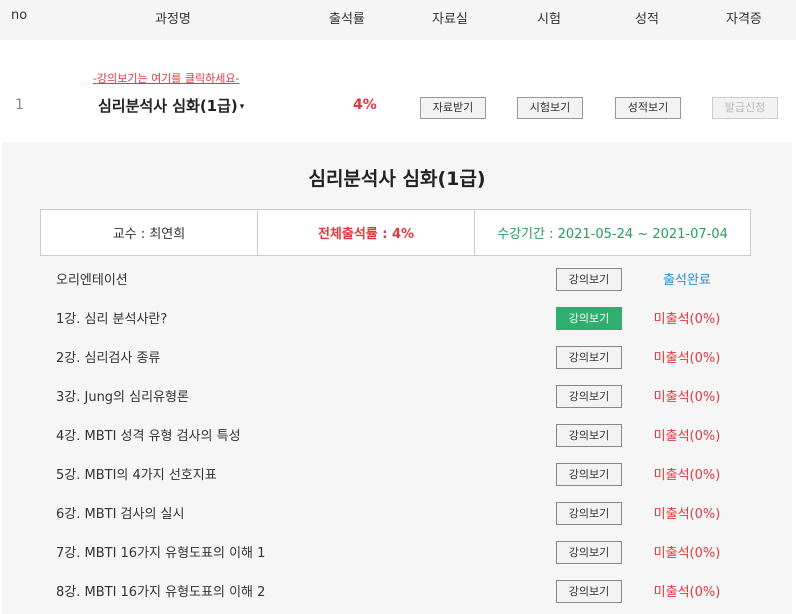 The image size is (796, 614). I want to click on lesson-row: 7강. MBTI 16가지 유형도표의 이해 1 강의보기 미출석(0%), so click(397, 553).